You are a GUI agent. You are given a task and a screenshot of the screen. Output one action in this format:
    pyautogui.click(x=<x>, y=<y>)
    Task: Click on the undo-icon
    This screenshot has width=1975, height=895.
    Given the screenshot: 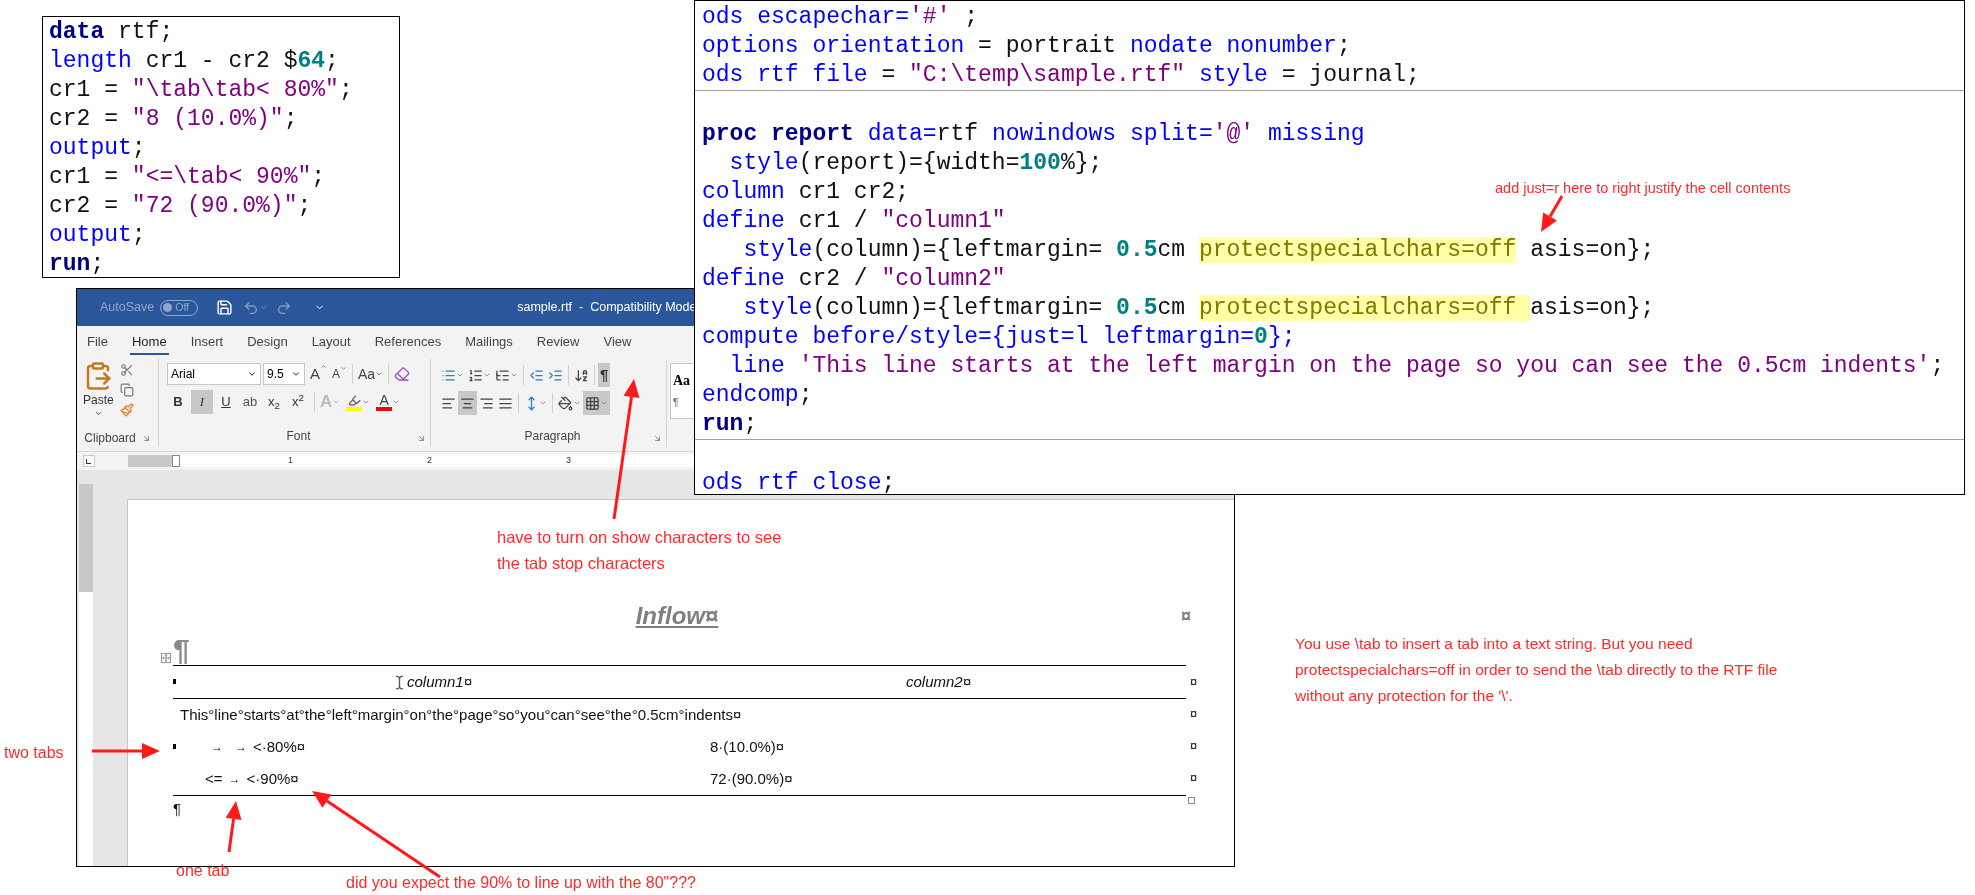 What is the action you would take?
    pyautogui.click(x=251, y=307)
    